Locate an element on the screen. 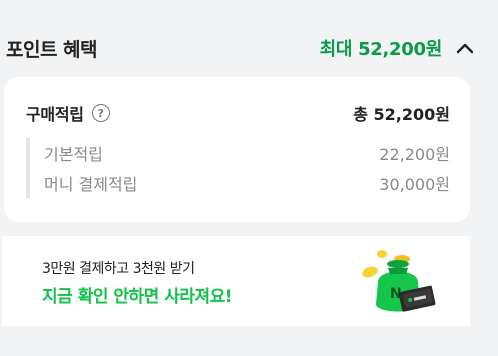 The image size is (498, 356). chevron-up-icon is located at coordinates (465, 48).